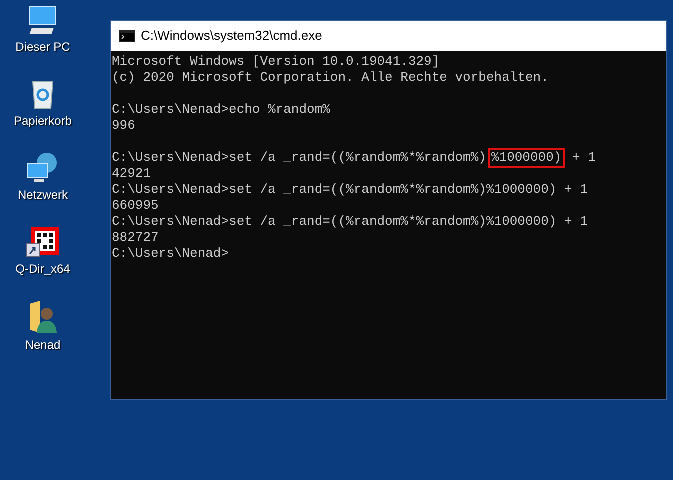 This screenshot has width=673, height=480. I want to click on desktop-icon-label: Netzwerk, so click(43, 195).